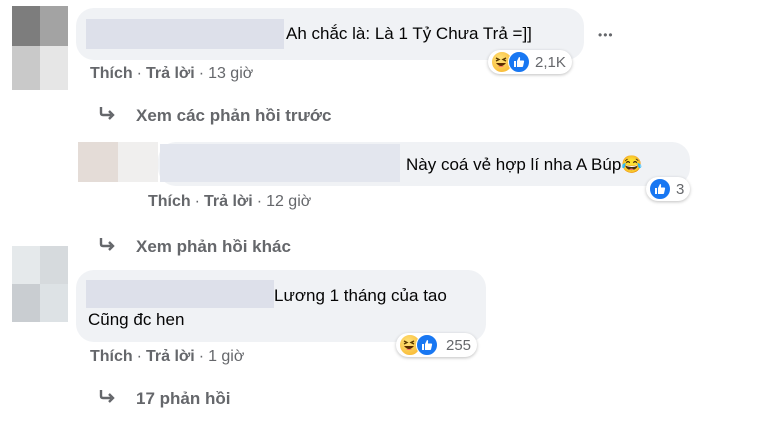  Describe the element at coordinates (459, 345) in the screenshot. I see `reaction-count: 255` at that location.